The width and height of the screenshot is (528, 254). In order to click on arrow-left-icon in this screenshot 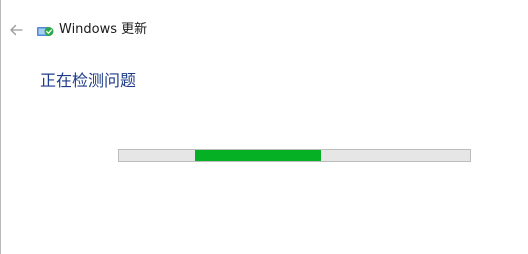, I will do `click(16, 30)`.